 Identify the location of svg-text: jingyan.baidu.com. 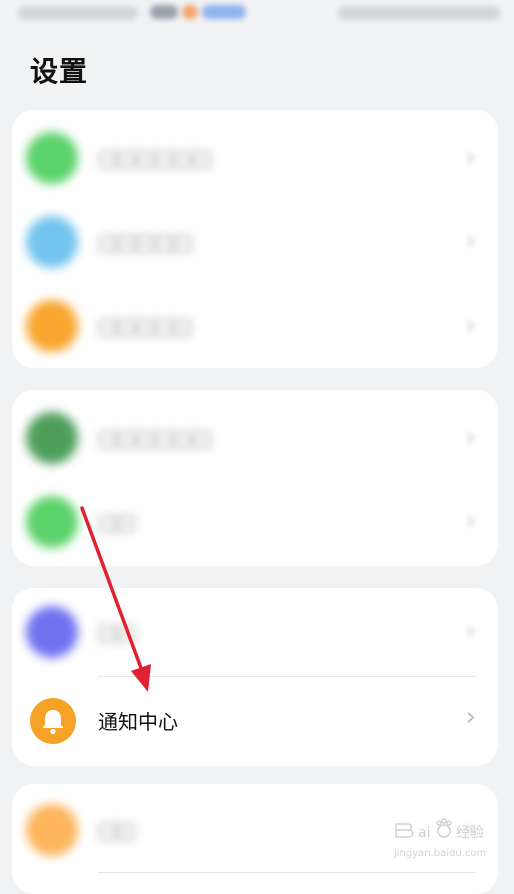
(439, 853).